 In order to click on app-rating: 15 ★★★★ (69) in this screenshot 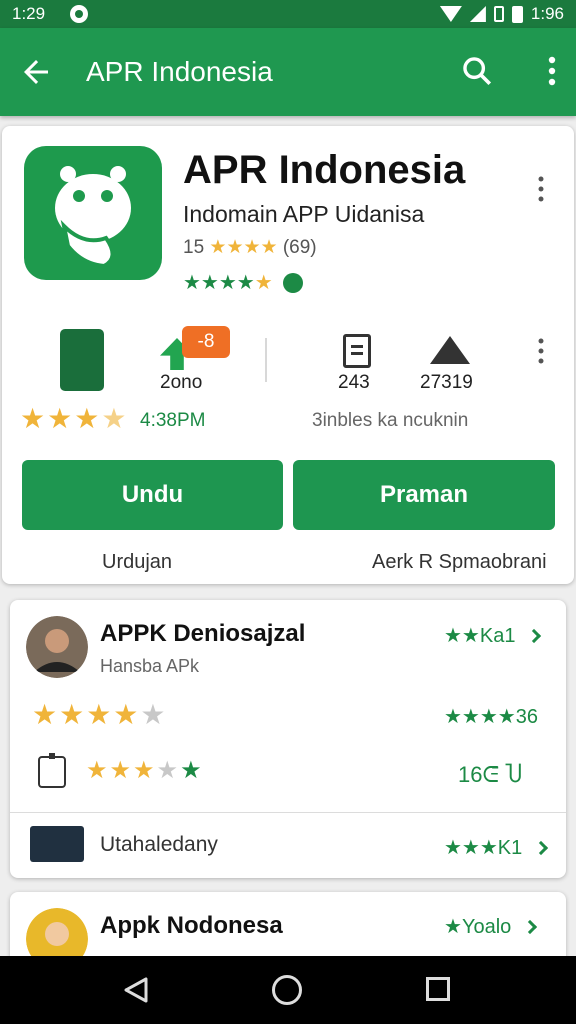, I will do `click(250, 247)`.